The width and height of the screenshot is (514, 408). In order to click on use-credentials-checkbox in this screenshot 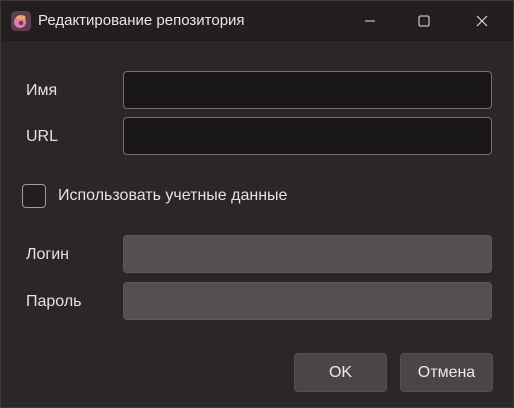, I will do `click(34, 196)`.